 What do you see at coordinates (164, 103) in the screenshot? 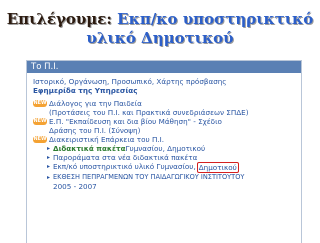
I see `list-item-dialogue: NEW Διάλογος για την Παιδεία` at bounding box center [164, 103].